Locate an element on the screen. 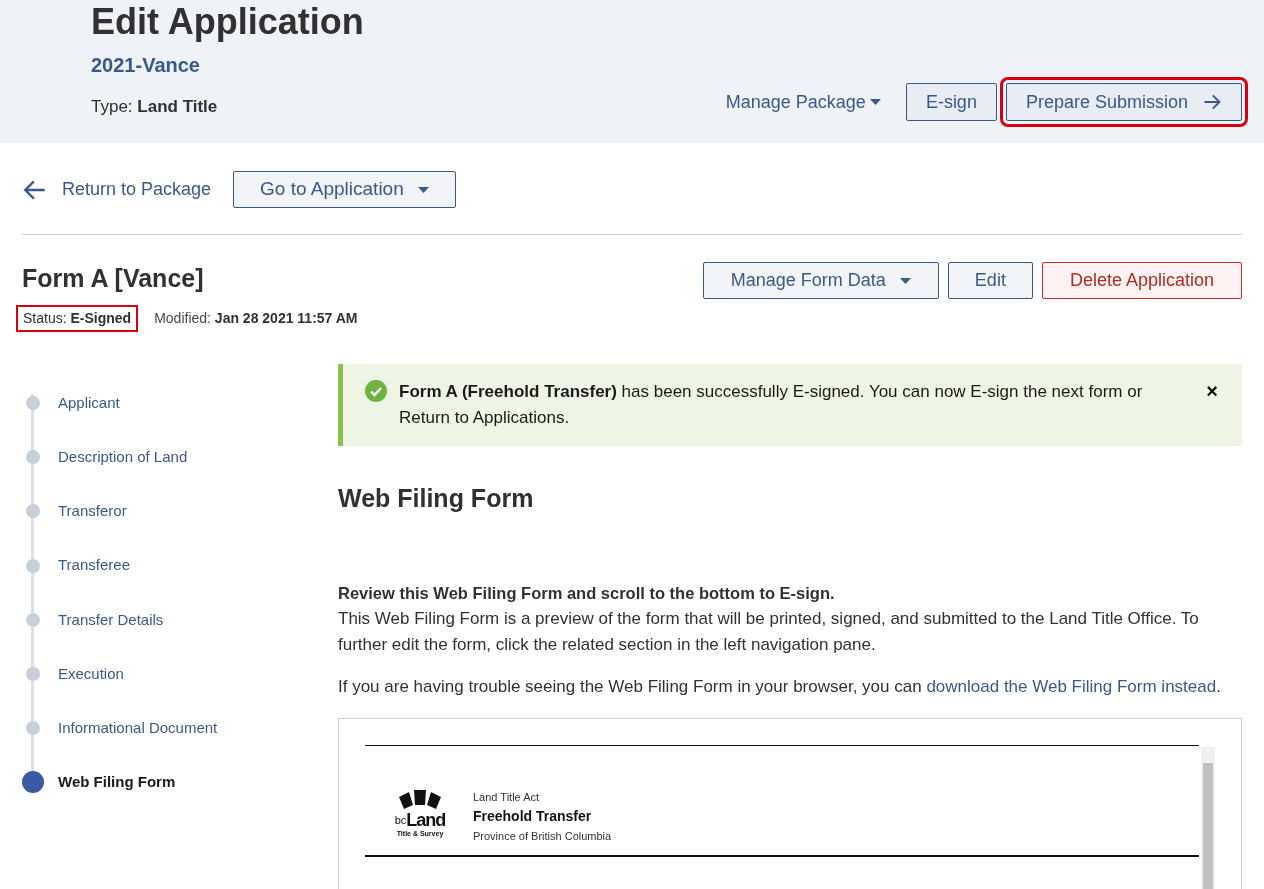 This screenshot has width=1264, height=889. application-type: Type: Land Title is located at coordinates (154, 107).